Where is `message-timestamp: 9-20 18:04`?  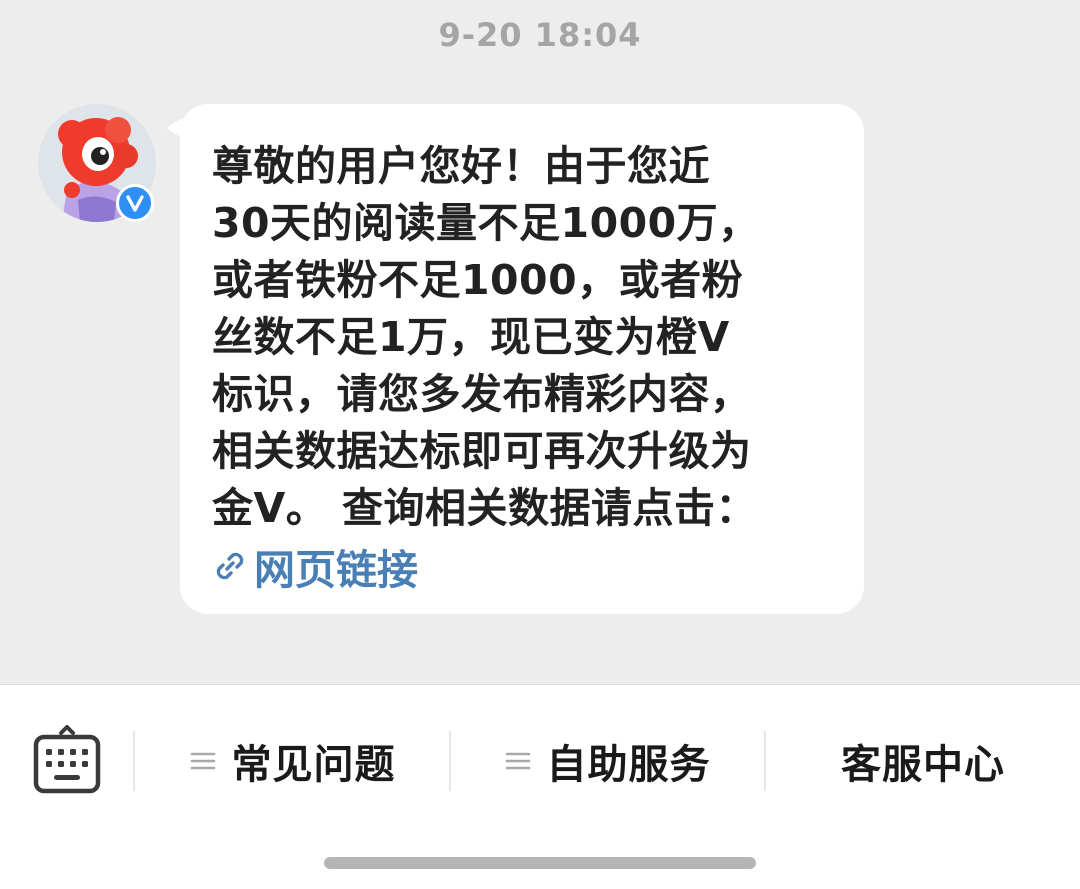
message-timestamp: 9-20 18:04 is located at coordinates (540, 35).